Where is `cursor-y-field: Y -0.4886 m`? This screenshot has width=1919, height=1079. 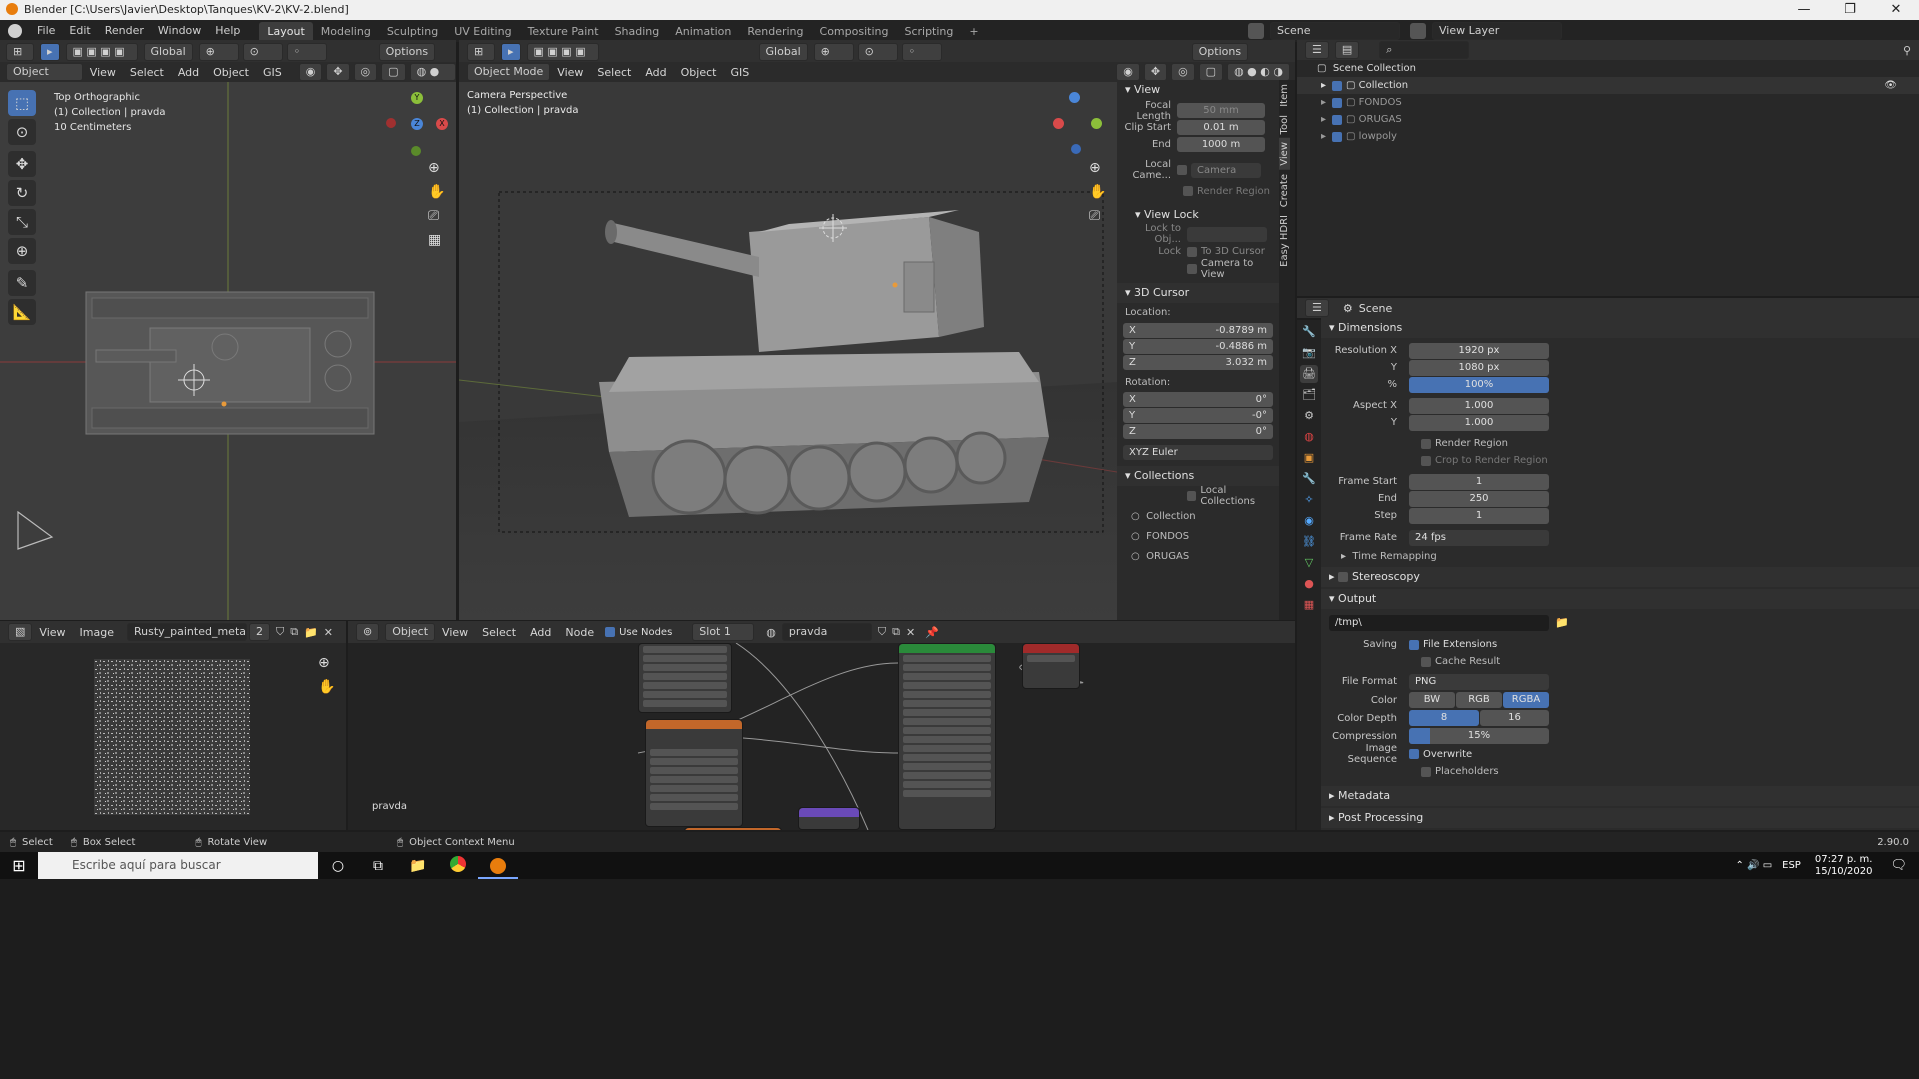
cursor-y-field: Y -0.4886 m is located at coordinates (1198, 346).